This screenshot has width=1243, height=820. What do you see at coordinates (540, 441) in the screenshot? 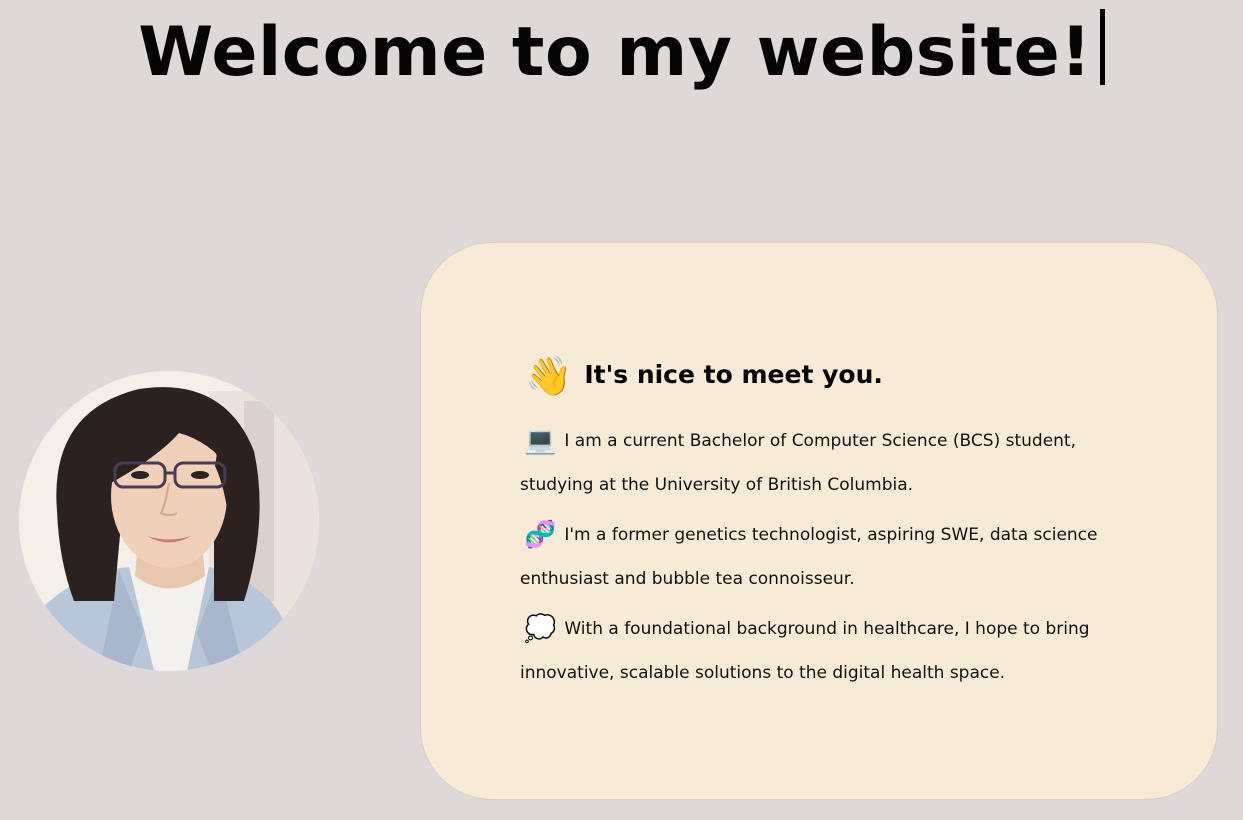
I see `laptop-icon: 💻` at bounding box center [540, 441].